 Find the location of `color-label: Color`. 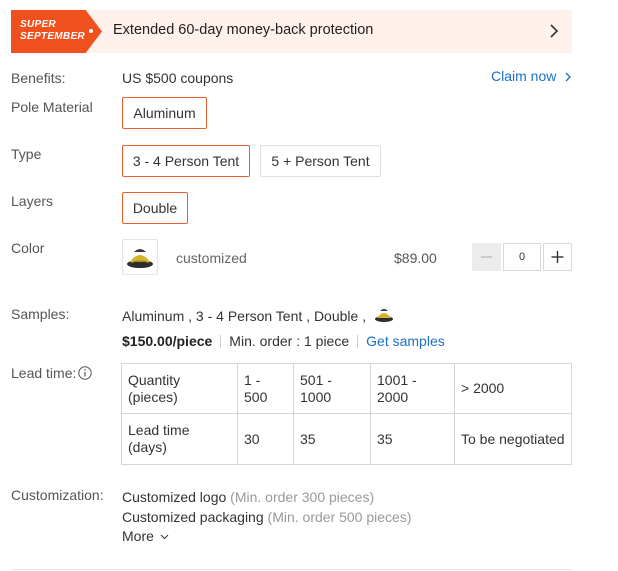

color-label: Color is located at coordinates (28, 248).